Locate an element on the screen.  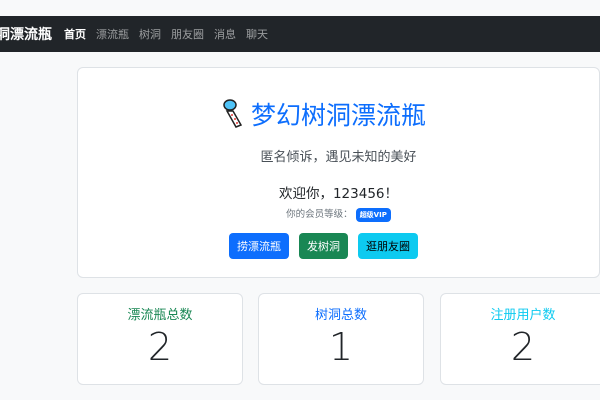
nav-moments: 朋友圈 is located at coordinates (187, 34).